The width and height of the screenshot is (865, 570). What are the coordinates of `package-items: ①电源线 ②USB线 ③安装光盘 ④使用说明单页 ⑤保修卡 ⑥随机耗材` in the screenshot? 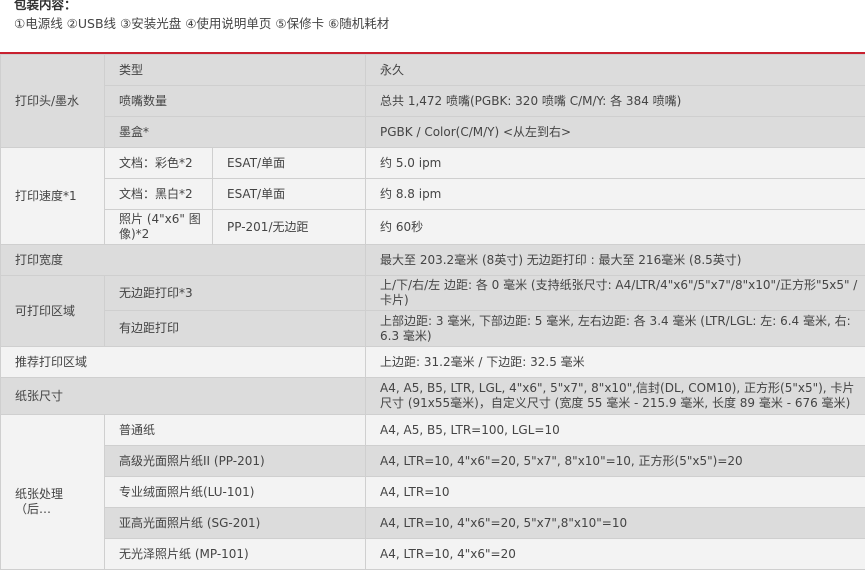 It's located at (201, 24).